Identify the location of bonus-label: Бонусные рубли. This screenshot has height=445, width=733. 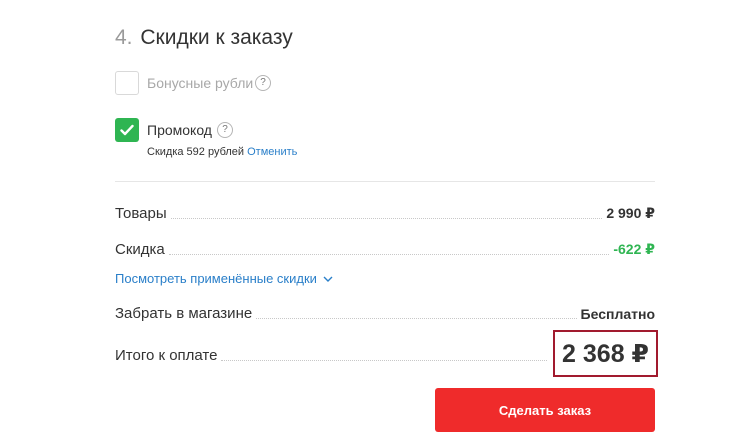
(200, 83).